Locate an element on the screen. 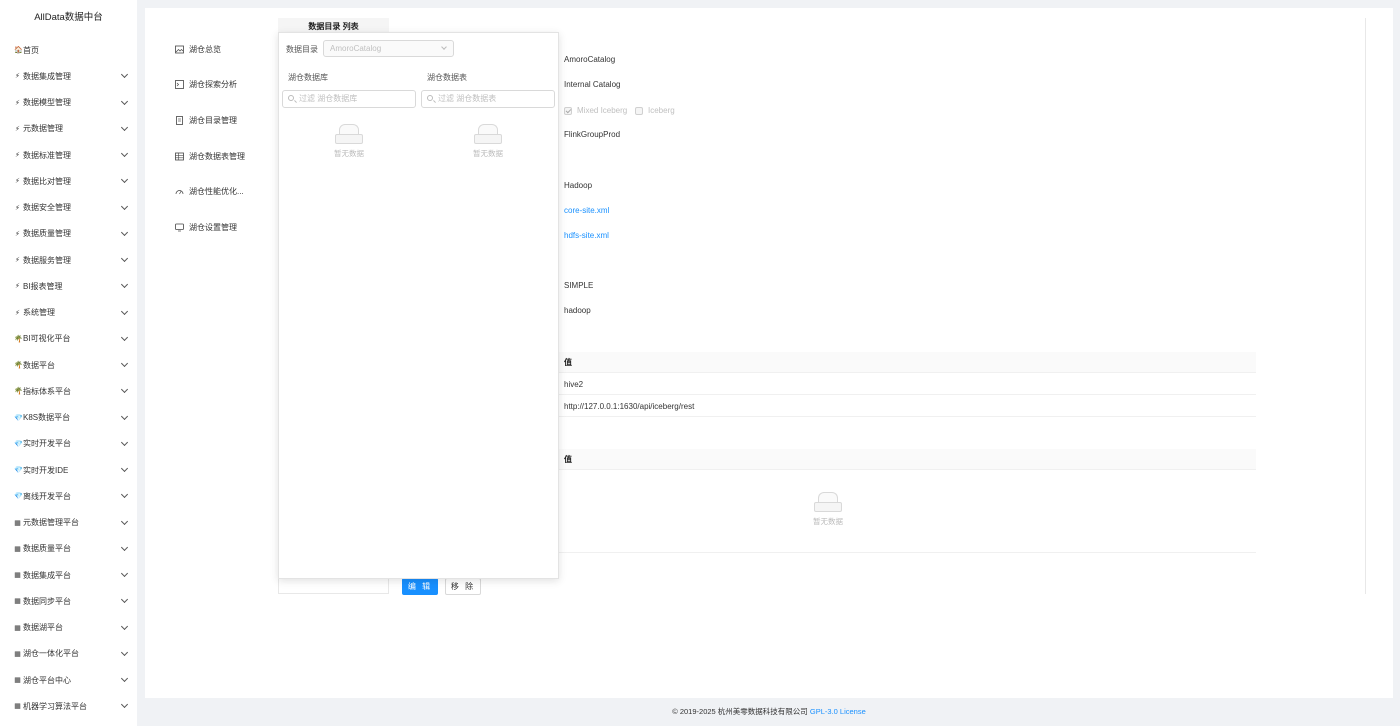 This screenshot has height=726, width=1400. checkbox-icon is located at coordinates (639, 110).